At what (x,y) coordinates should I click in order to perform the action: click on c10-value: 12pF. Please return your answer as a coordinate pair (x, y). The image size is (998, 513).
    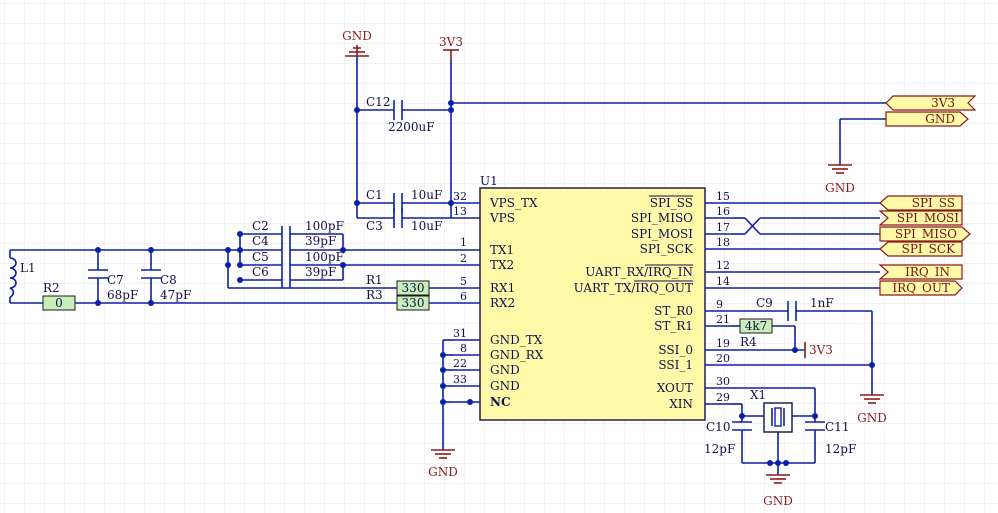
    Looking at the image, I should click on (719, 449).